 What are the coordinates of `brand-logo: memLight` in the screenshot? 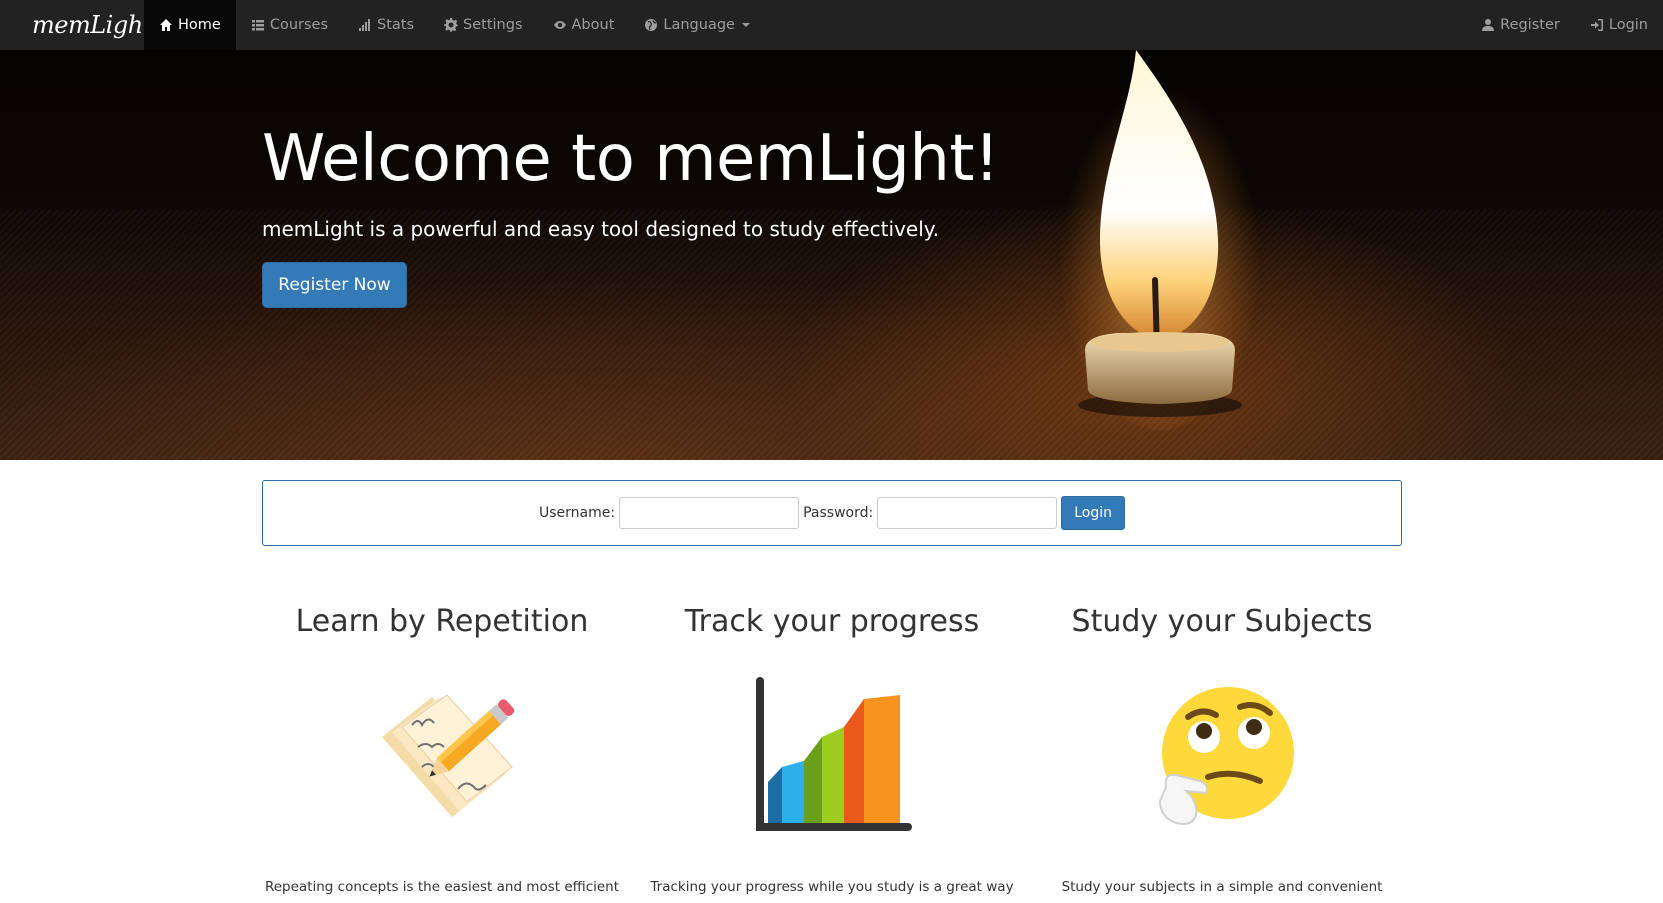 It's located at (76, 25).